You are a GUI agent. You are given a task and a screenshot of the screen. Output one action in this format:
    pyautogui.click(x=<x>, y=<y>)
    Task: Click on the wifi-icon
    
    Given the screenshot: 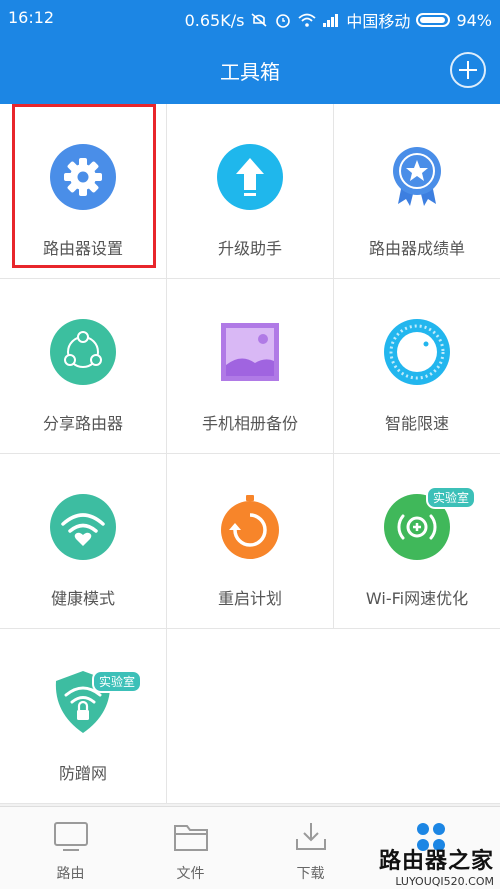 What is the action you would take?
    pyautogui.click(x=307, y=20)
    